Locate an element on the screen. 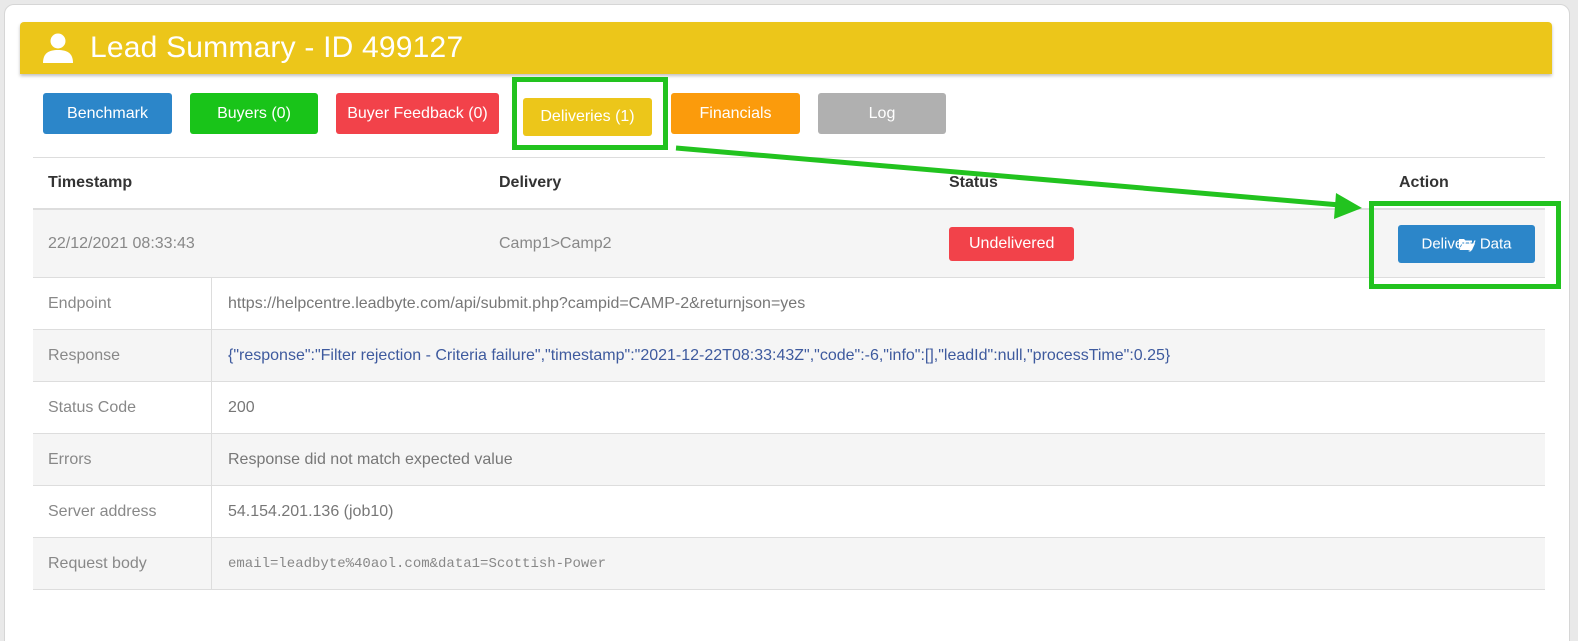  column-header-timestamp: Timestamp is located at coordinates (90, 182).